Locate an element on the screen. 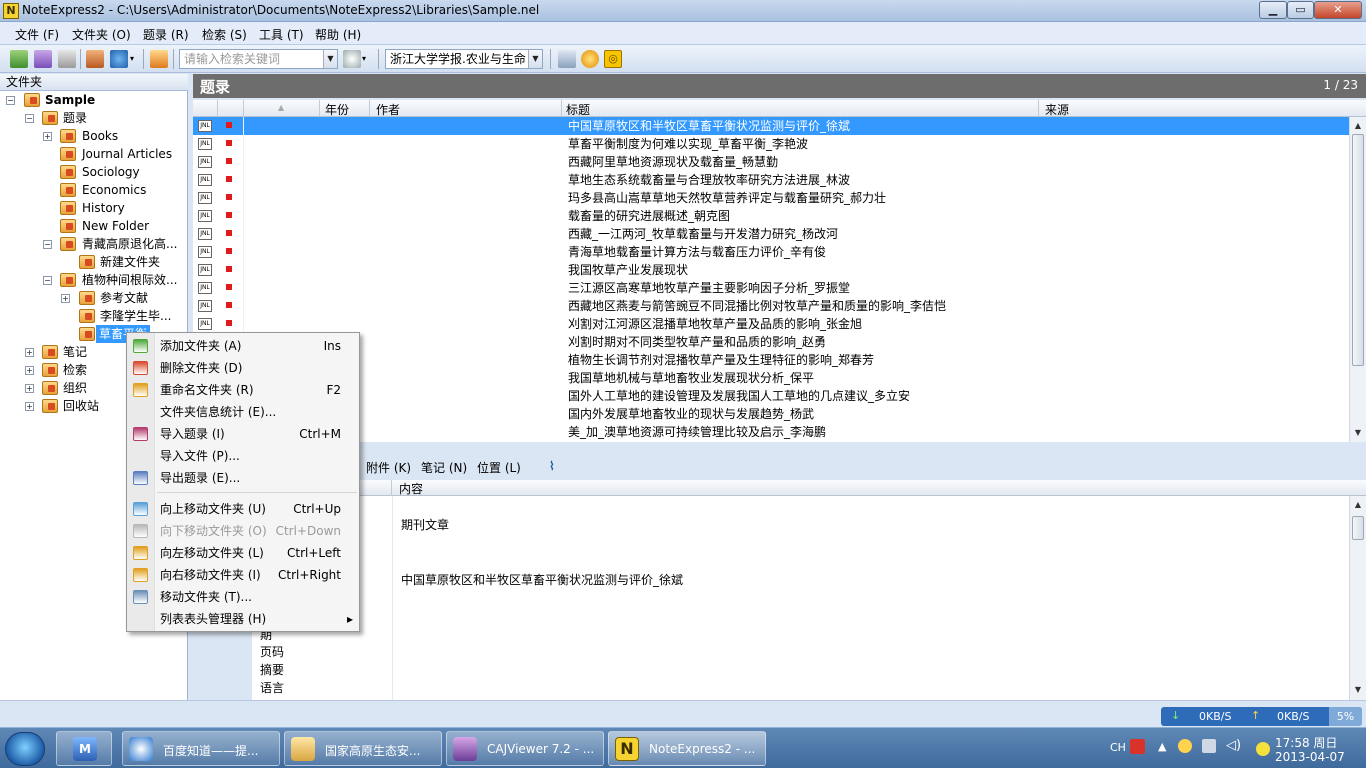 The image size is (1366, 768). chevron-down-icon: ▼ is located at coordinates (330, 59).